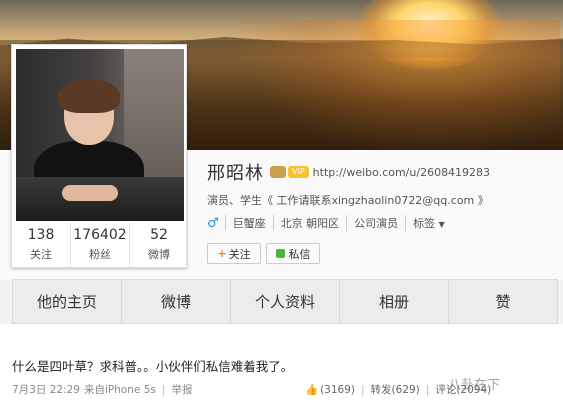 This screenshot has height=412, width=563. I want to click on stat-posts: 52 微博, so click(159, 245).